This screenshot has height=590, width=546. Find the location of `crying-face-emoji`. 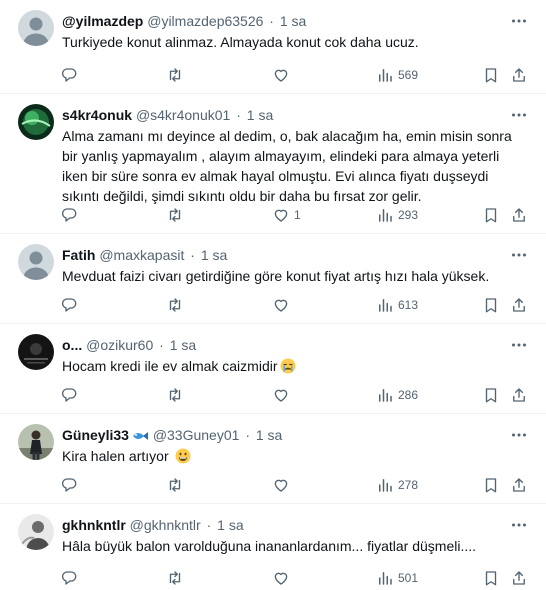

crying-face-emoji is located at coordinates (288, 366).